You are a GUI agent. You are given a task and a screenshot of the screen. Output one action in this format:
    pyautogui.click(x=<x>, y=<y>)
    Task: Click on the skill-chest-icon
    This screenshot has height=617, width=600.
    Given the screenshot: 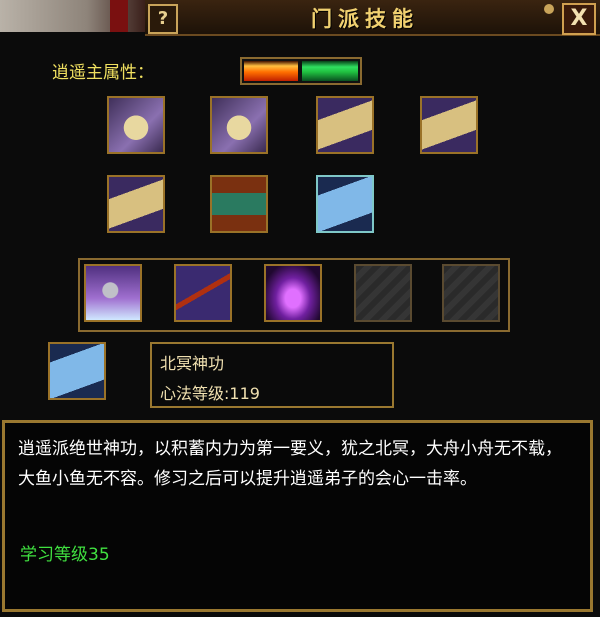 What is the action you would take?
    pyautogui.click(x=239, y=204)
    